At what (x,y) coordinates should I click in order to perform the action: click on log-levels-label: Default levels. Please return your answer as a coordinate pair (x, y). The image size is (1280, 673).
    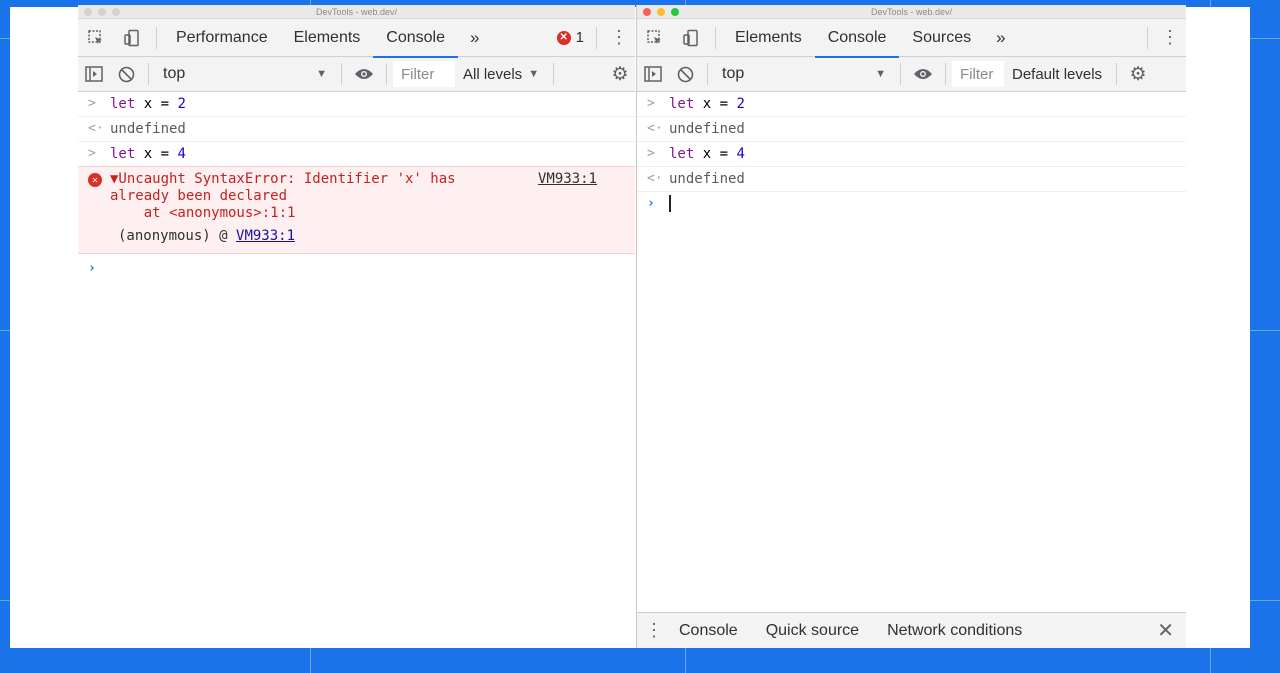
    Looking at the image, I should click on (1057, 74).